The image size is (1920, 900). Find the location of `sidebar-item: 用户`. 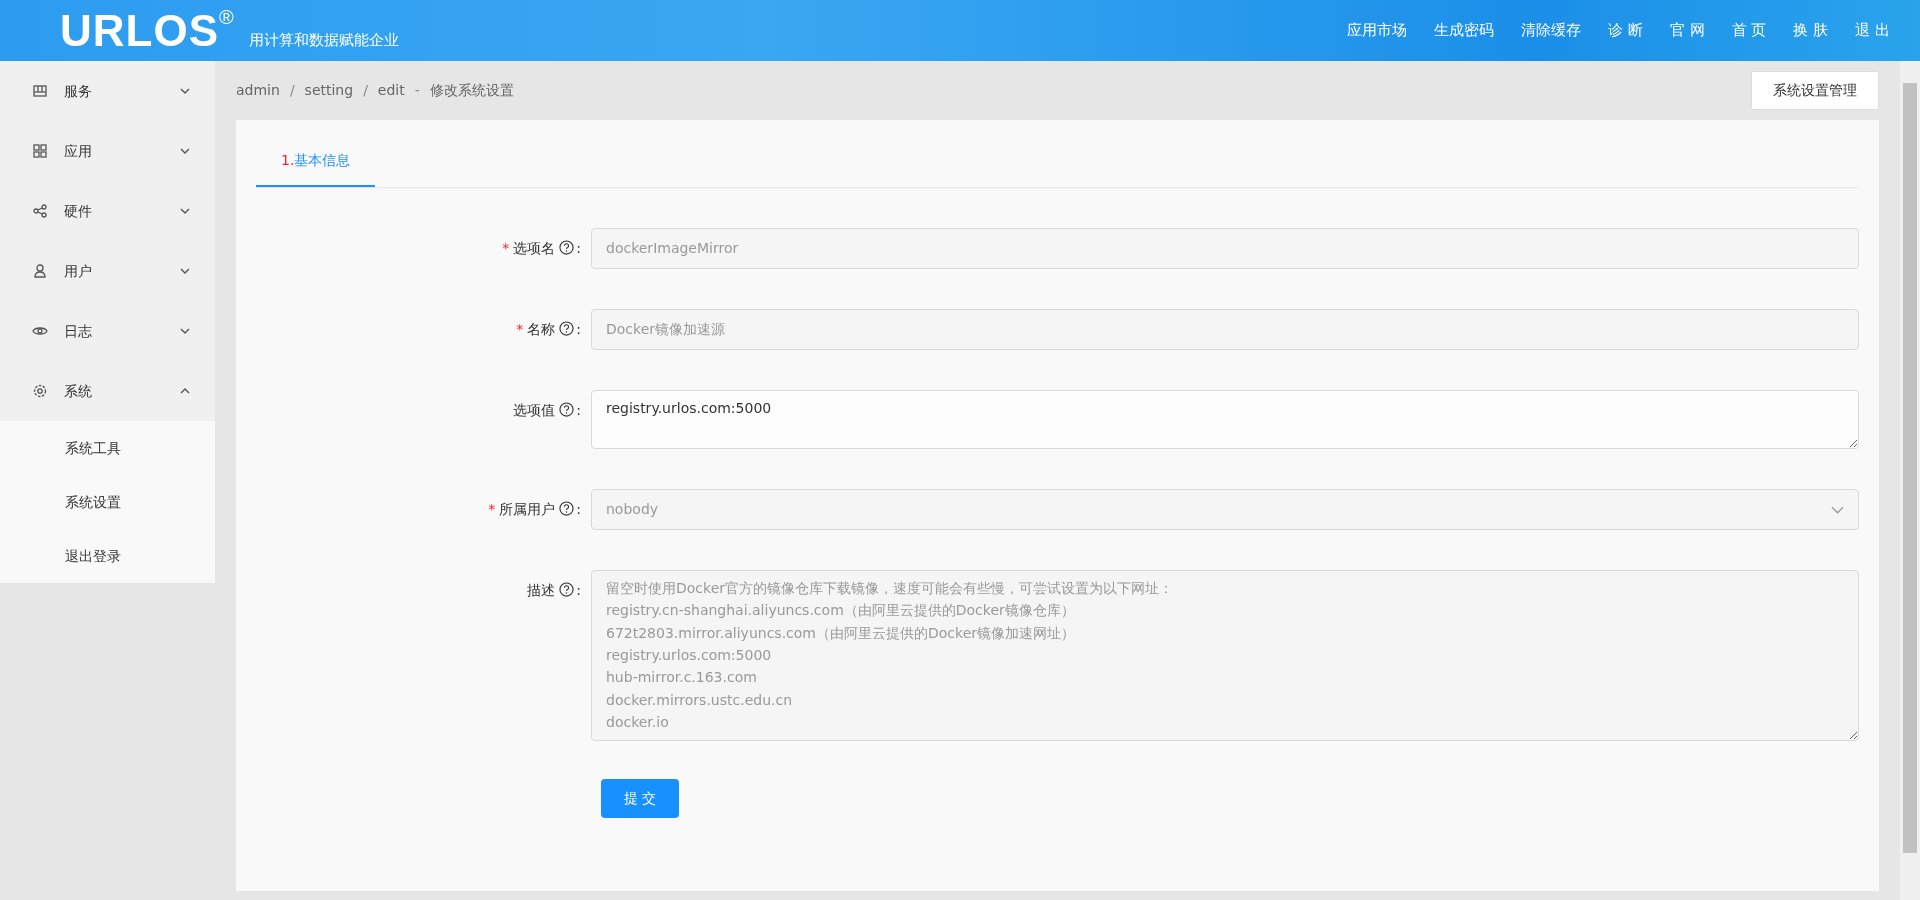

sidebar-item: 用户 is located at coordinates (107, 271).